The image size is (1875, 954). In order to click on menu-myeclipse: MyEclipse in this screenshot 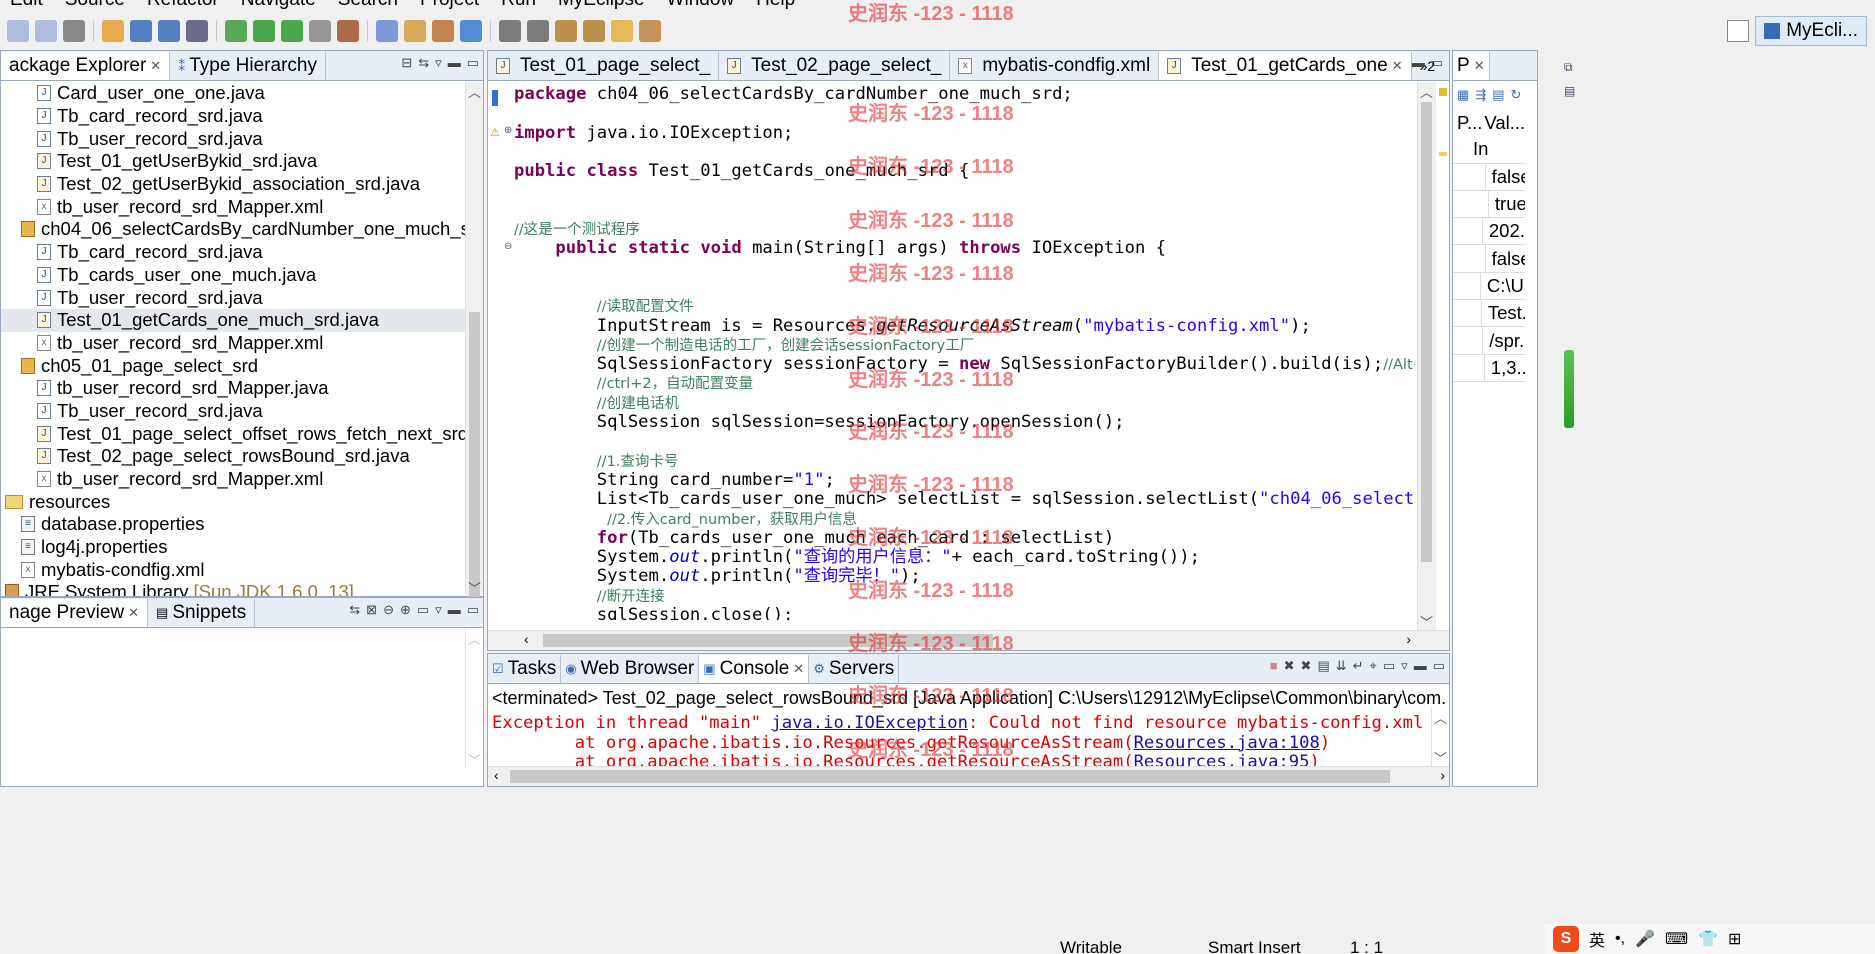, I will do `click(601, 5)`.